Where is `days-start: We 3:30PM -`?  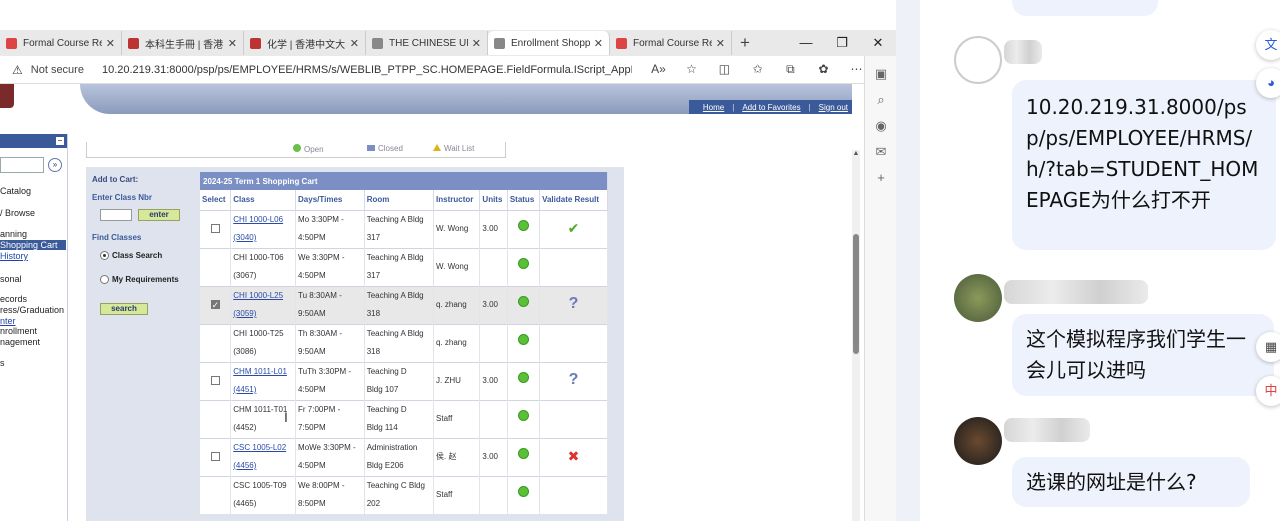
days-start: We 3:30PM - is located at coordinates (321, 257).